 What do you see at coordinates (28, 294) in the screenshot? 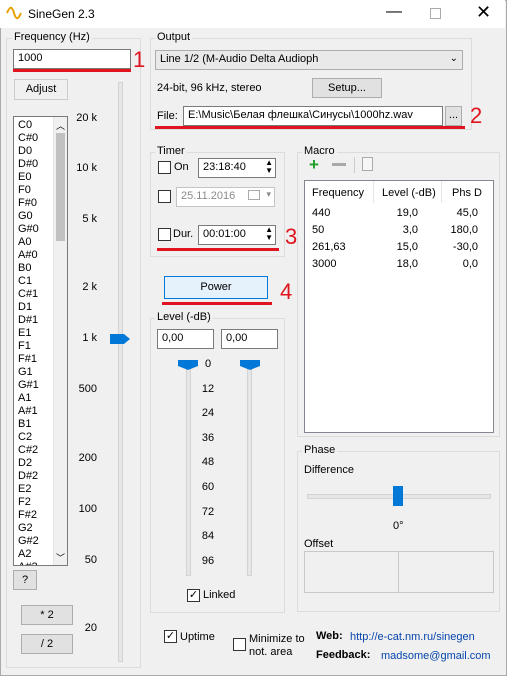
I see `note-item: C#1` at bounding box center [28, 294].